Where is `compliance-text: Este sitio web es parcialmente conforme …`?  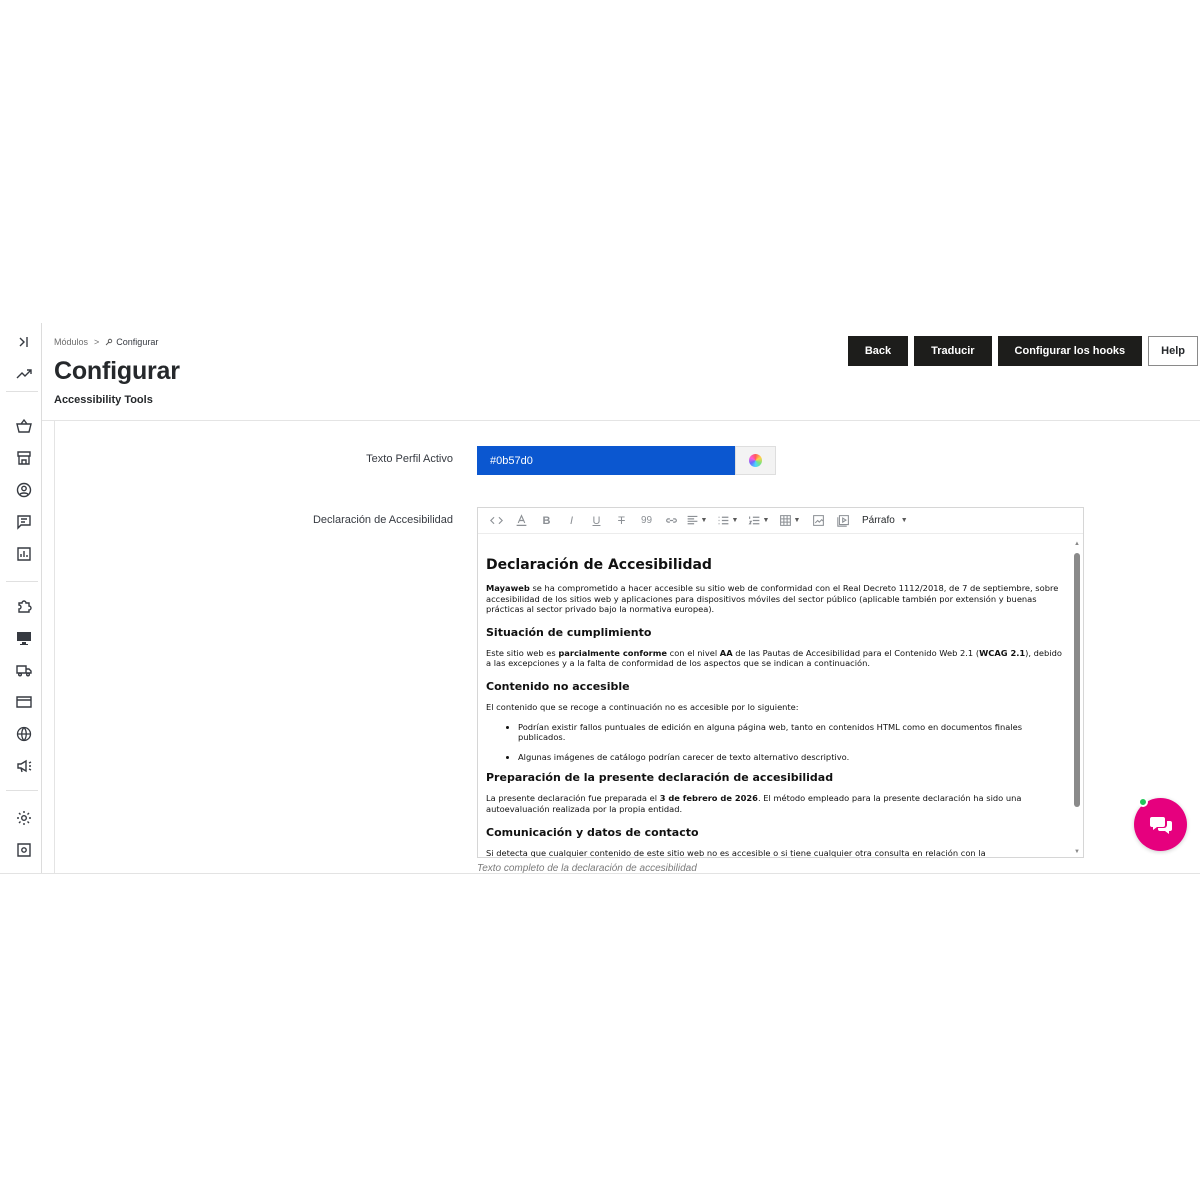 compliance-text: Este sitio web es parcialmente conforme … is located at coordinates (774, 658).